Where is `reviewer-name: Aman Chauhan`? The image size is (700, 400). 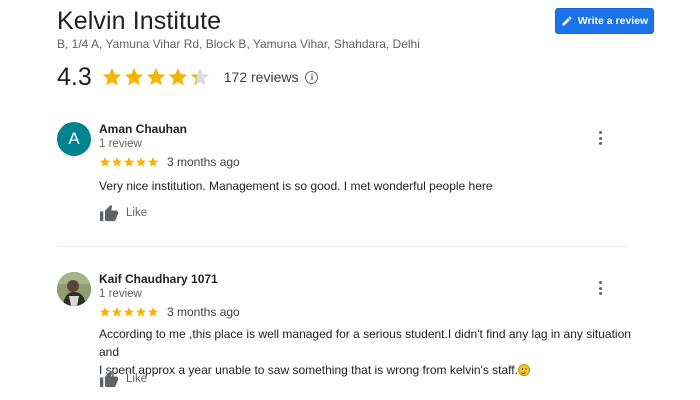
reviewer-name: Aman Chauhan is located at coordinates (143, 129).